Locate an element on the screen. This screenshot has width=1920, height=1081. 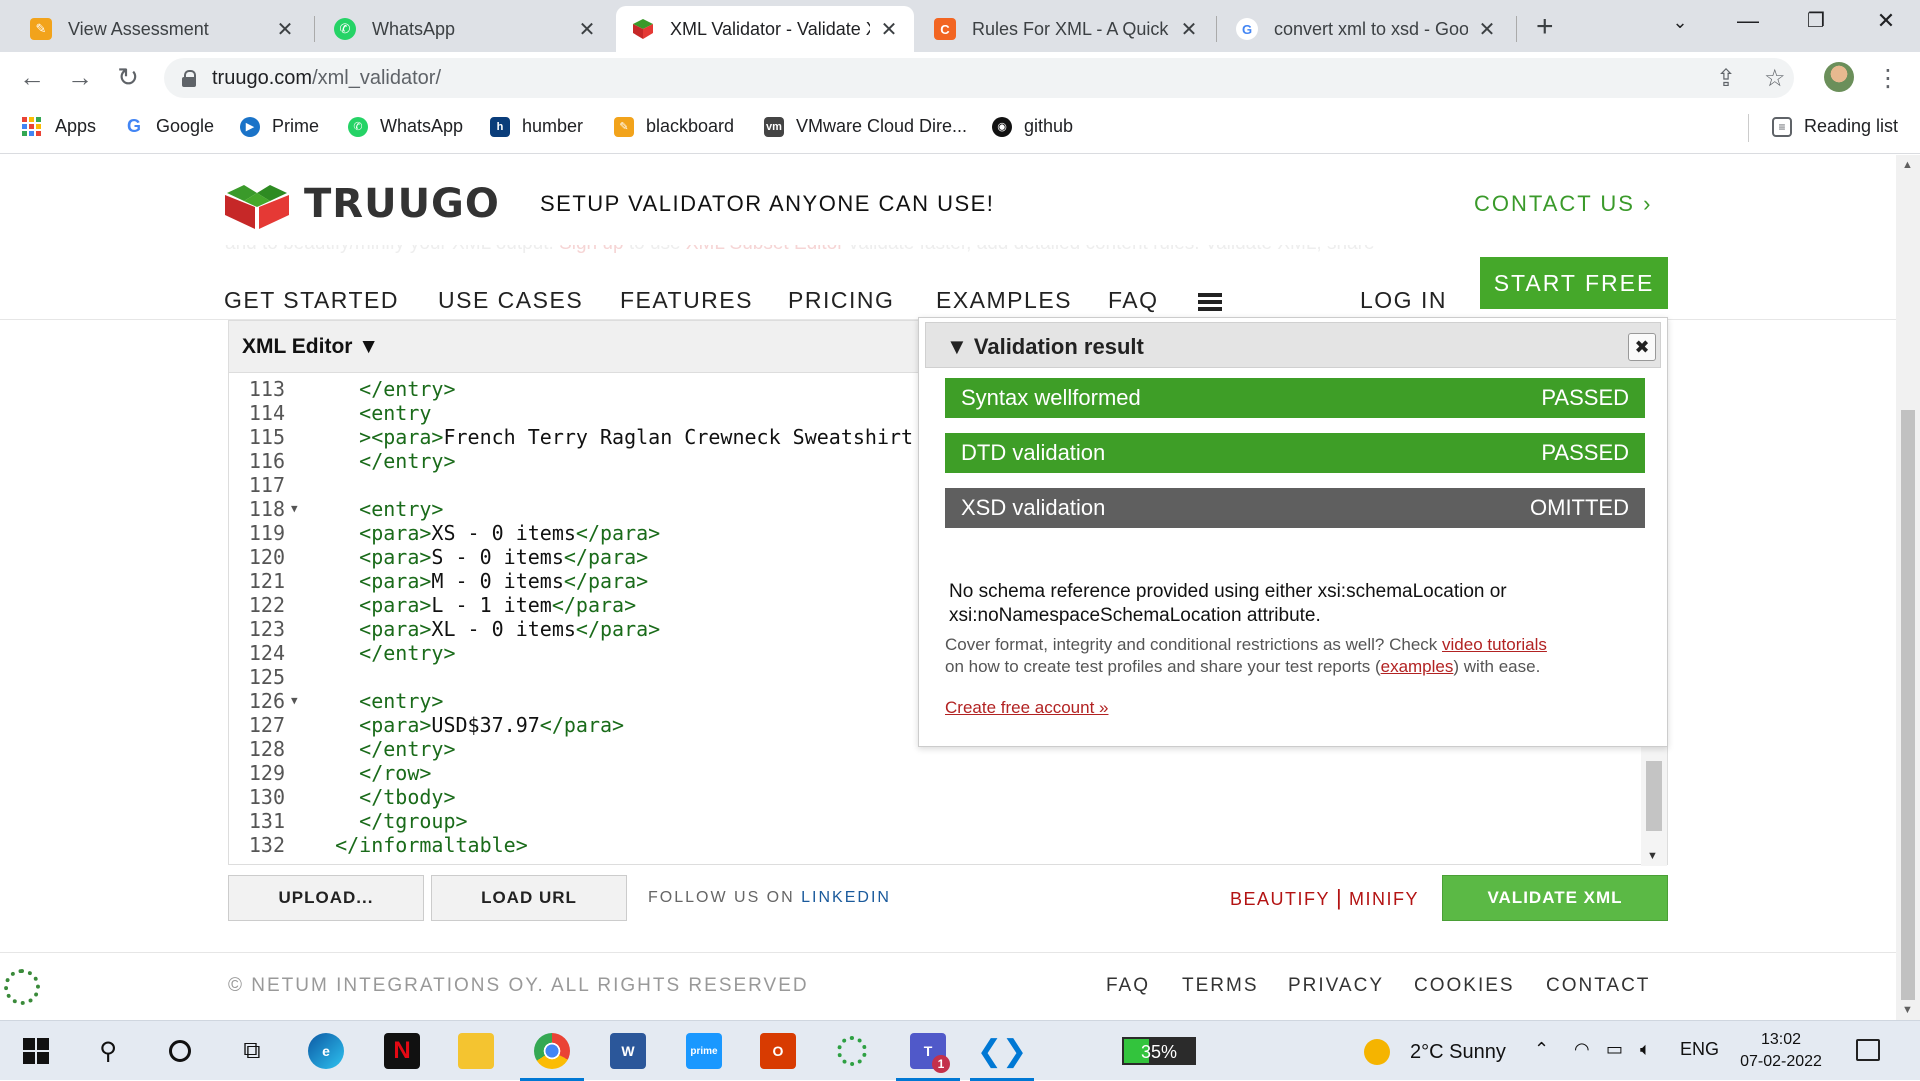
code-line: 122 <para>L - 1 item</para> is located at coordinates (432, 605).